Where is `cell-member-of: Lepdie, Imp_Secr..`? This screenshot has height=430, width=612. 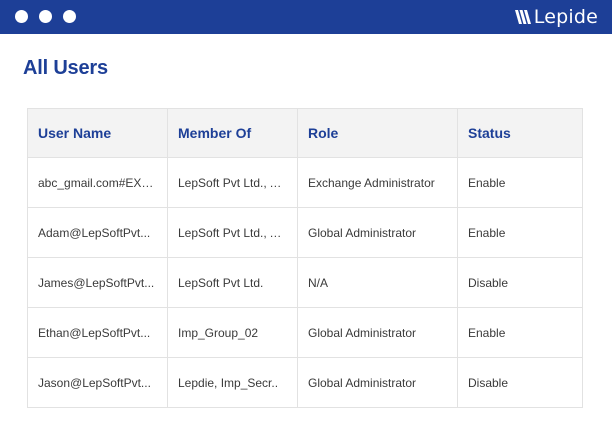
cell-member-of: Lepdie, Imp_Secr.. is located at coordinates (232, 382).